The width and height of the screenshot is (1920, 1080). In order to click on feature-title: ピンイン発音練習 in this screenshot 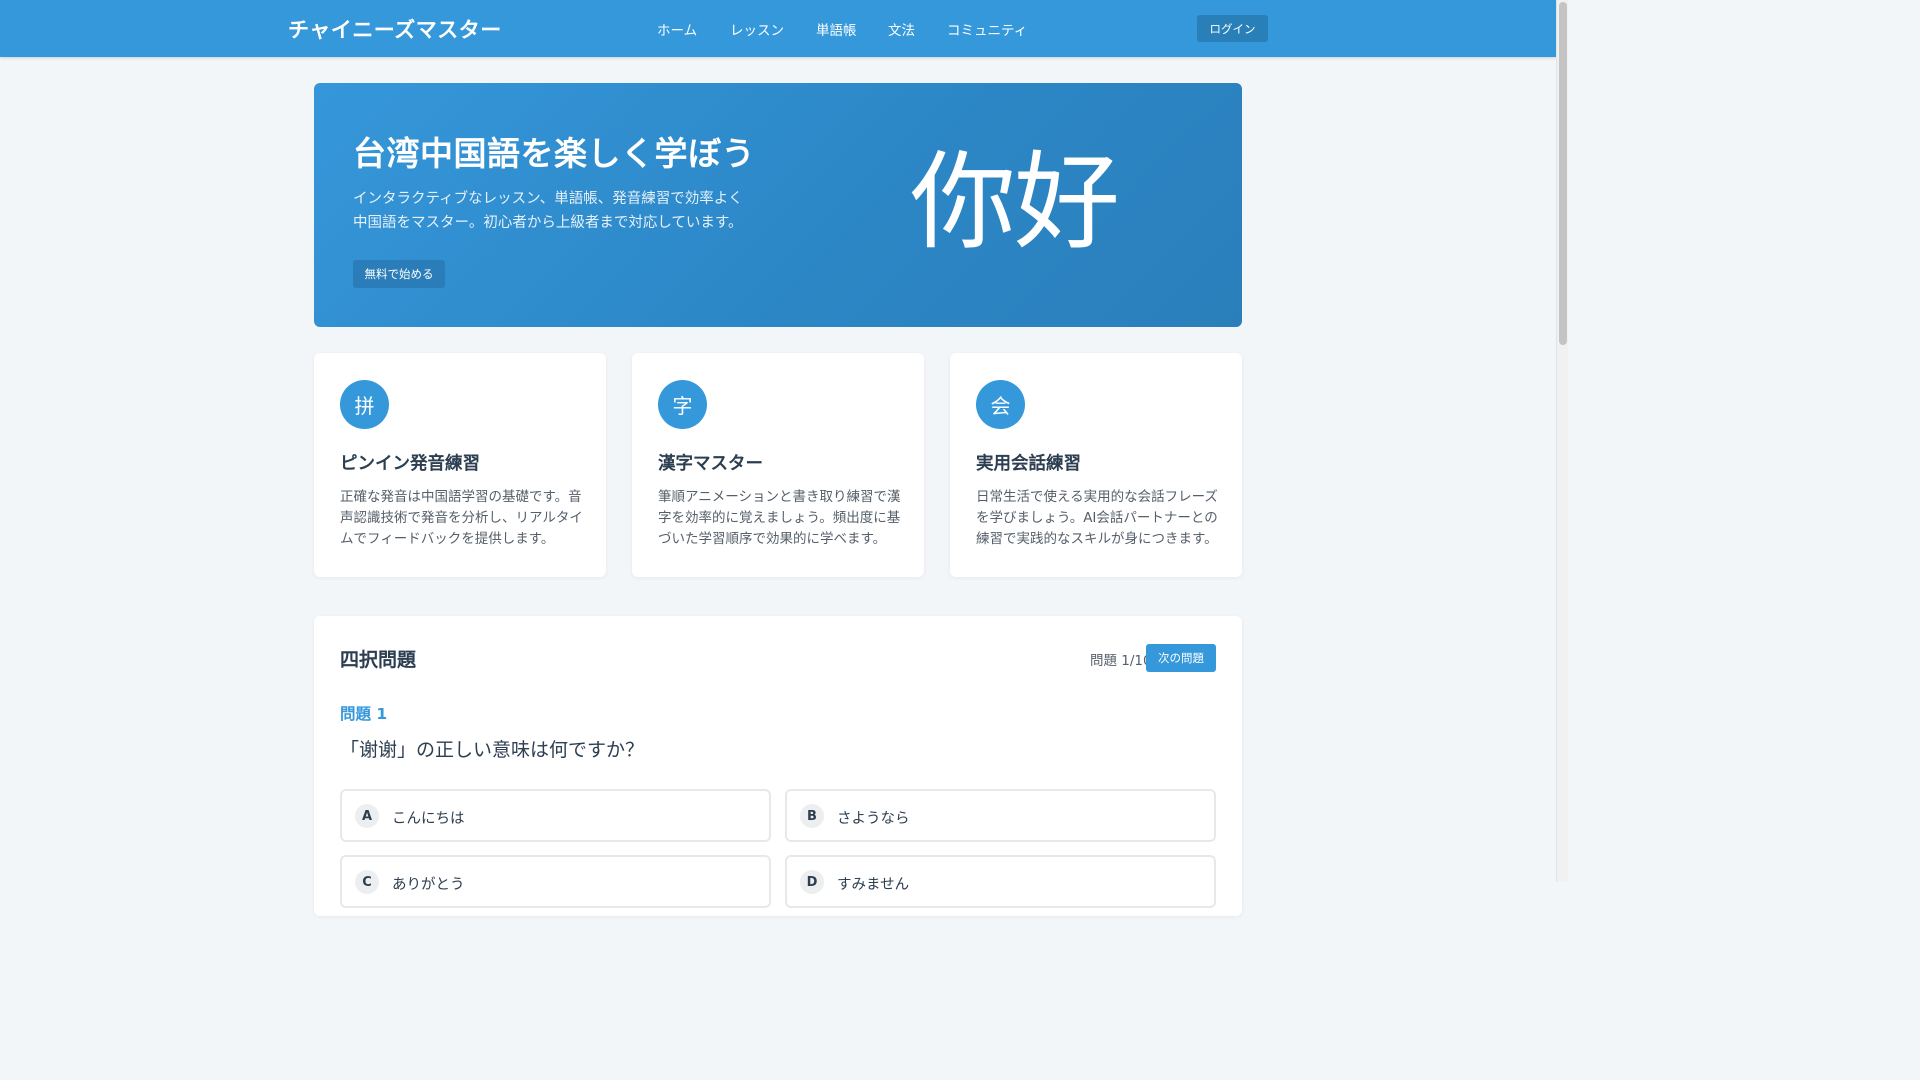, I will do `click(410, 464)`.